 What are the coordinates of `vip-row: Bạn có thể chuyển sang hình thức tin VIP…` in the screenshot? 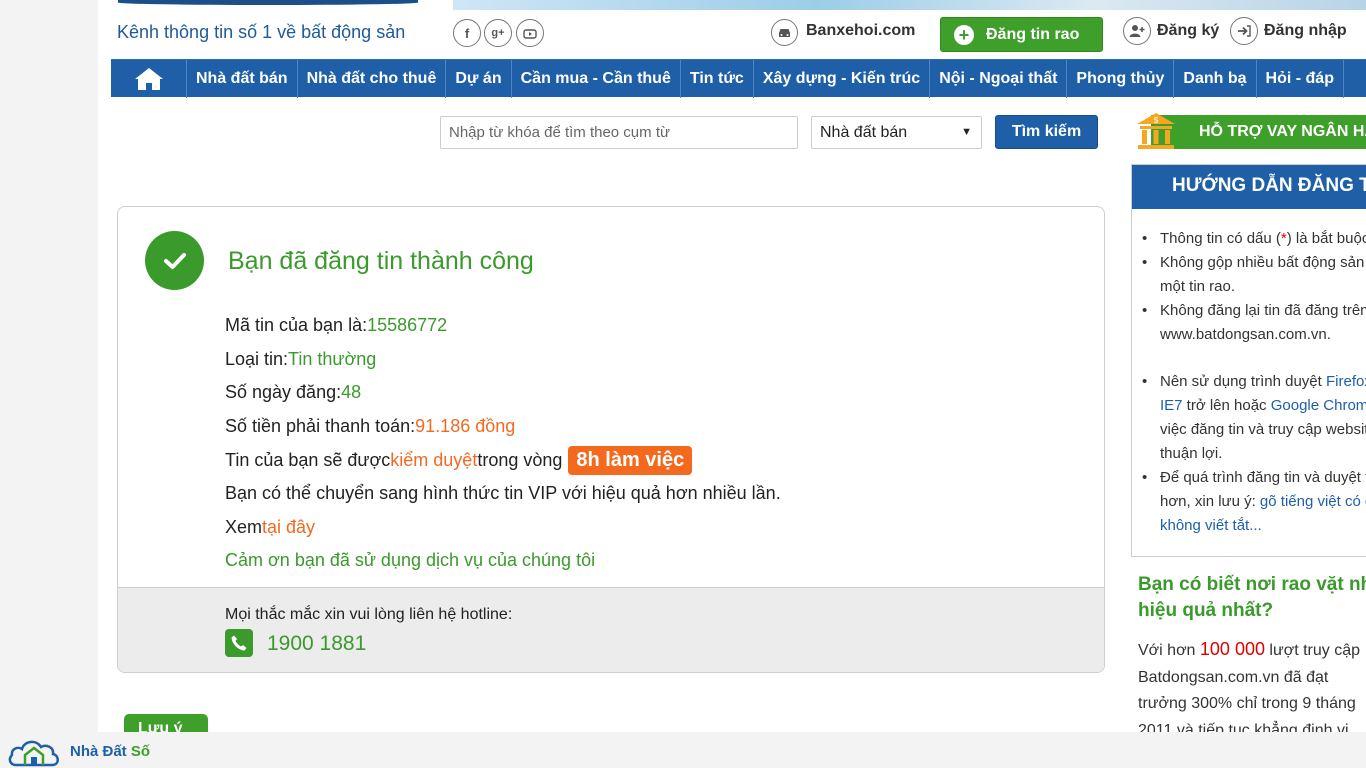 It's located at (503, 493).